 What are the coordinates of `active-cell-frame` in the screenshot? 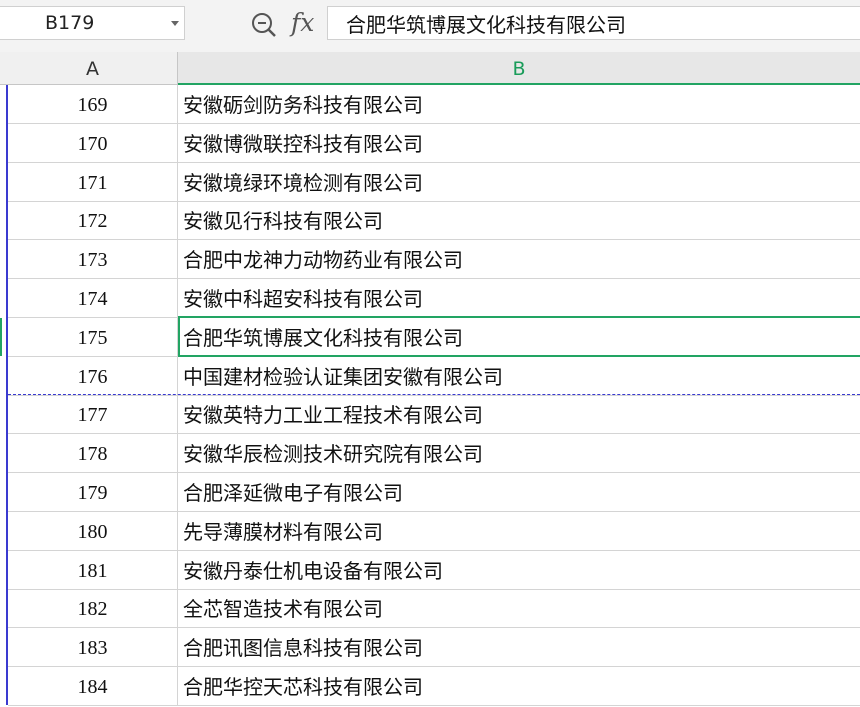 It's located at (519, 336).